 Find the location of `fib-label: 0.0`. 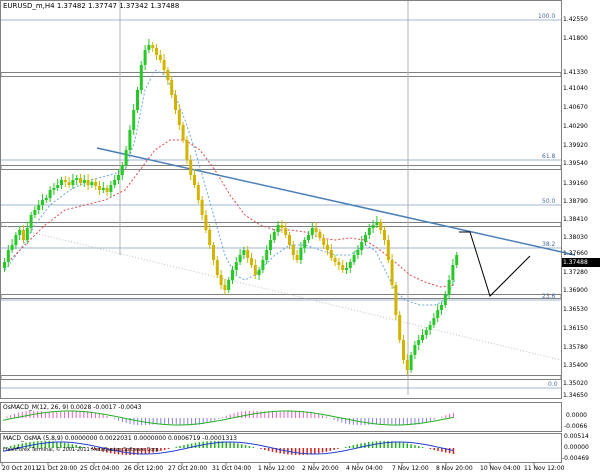

fib-label: 0.0 is located at coordinates (553, 384).